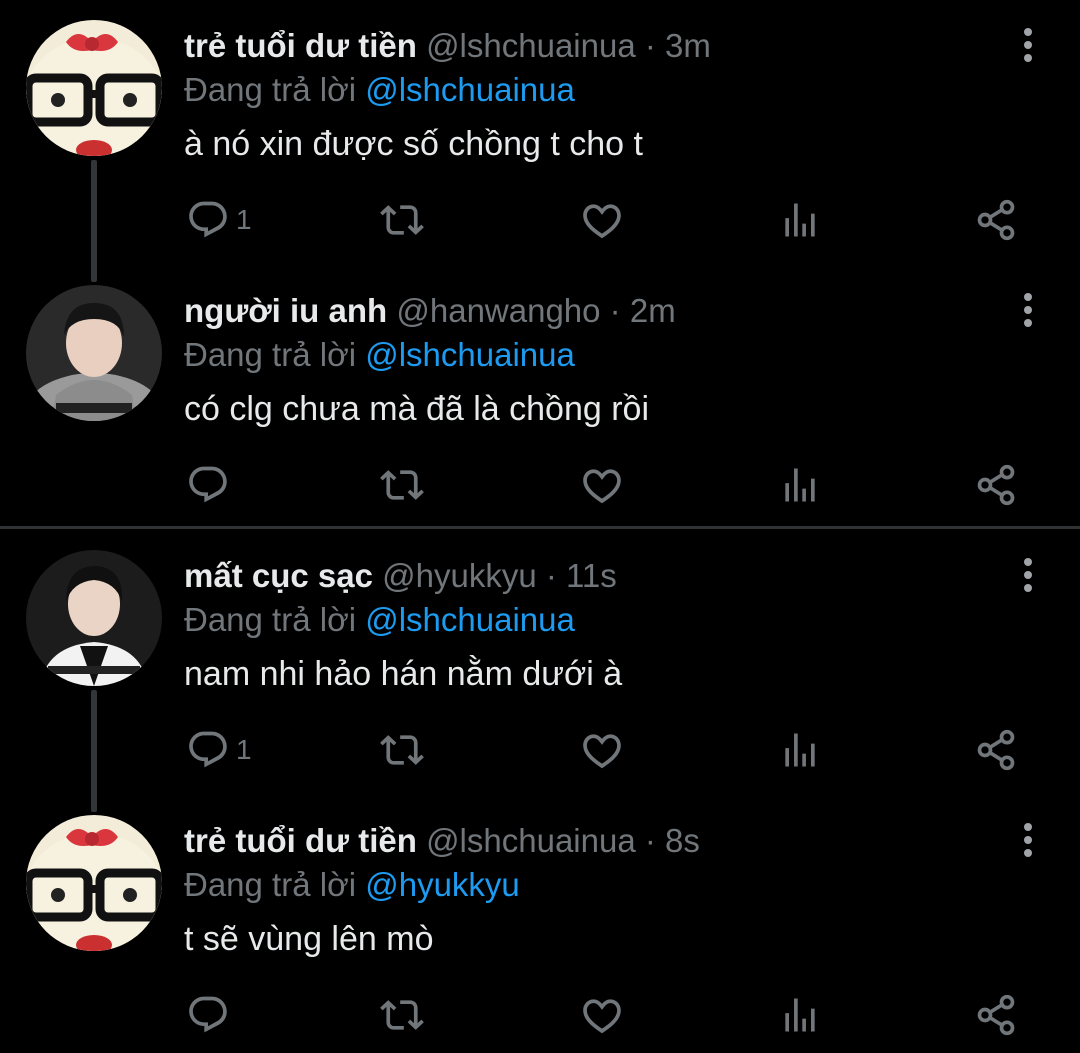  Describe the element at coordinates (417, 409) in the screenshot. I see `tweet-text: có clg chưa mà đã là chồng rồi` at that location.